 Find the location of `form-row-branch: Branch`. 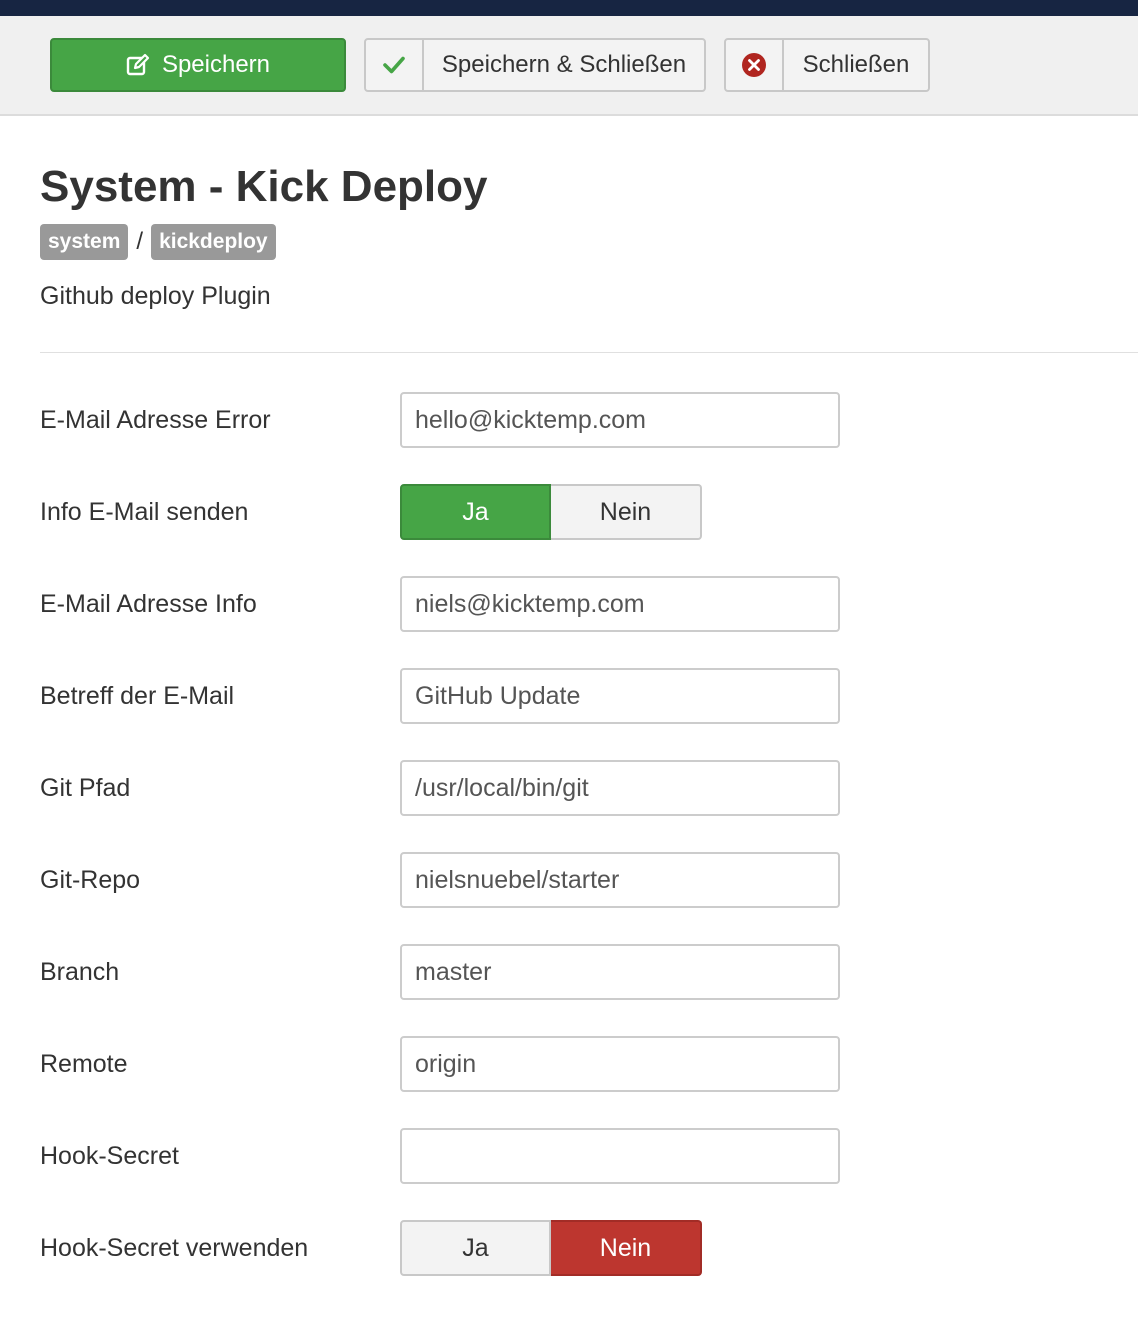

form-row-branch: Branch is located at coordinates (569, 972).